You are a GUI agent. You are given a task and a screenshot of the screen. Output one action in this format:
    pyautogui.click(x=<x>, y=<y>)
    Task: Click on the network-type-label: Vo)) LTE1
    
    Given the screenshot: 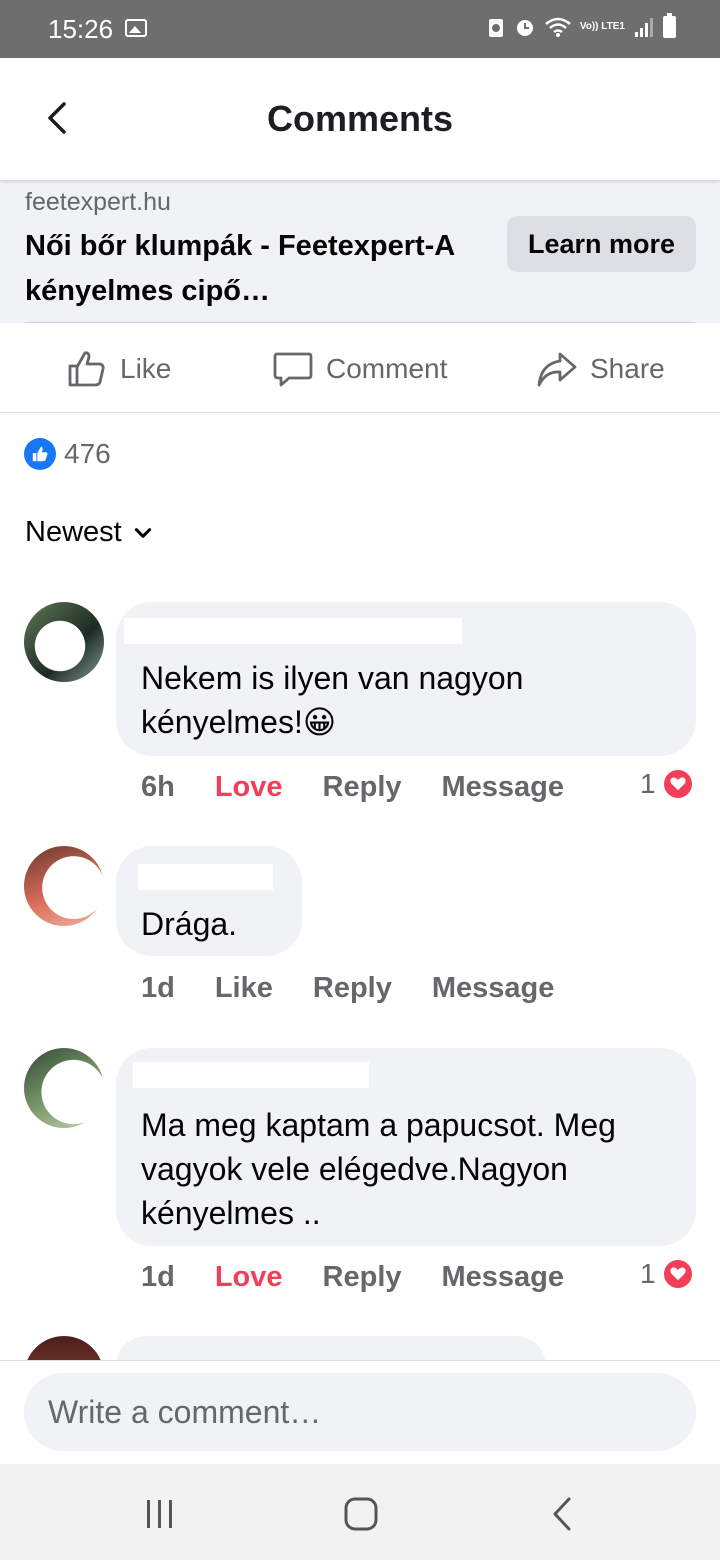 What is the action you would take?
    pyautogui.click(x=602, y=26)
    